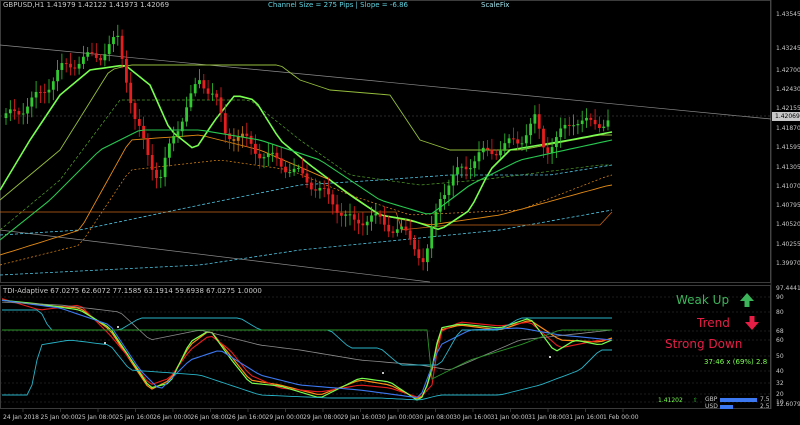 This screenshot has width=800, height=425. I want to click on price-axis-label: 1.40520, so click(788, 224).